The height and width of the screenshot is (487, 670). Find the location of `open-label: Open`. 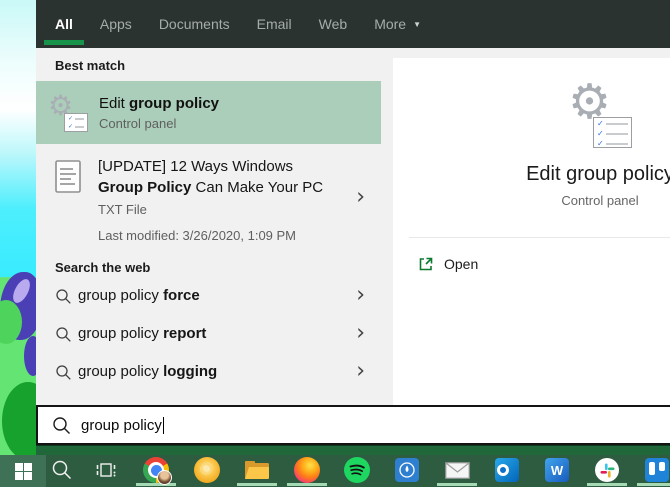

open-label: Open is located at coordinates (461, 264).